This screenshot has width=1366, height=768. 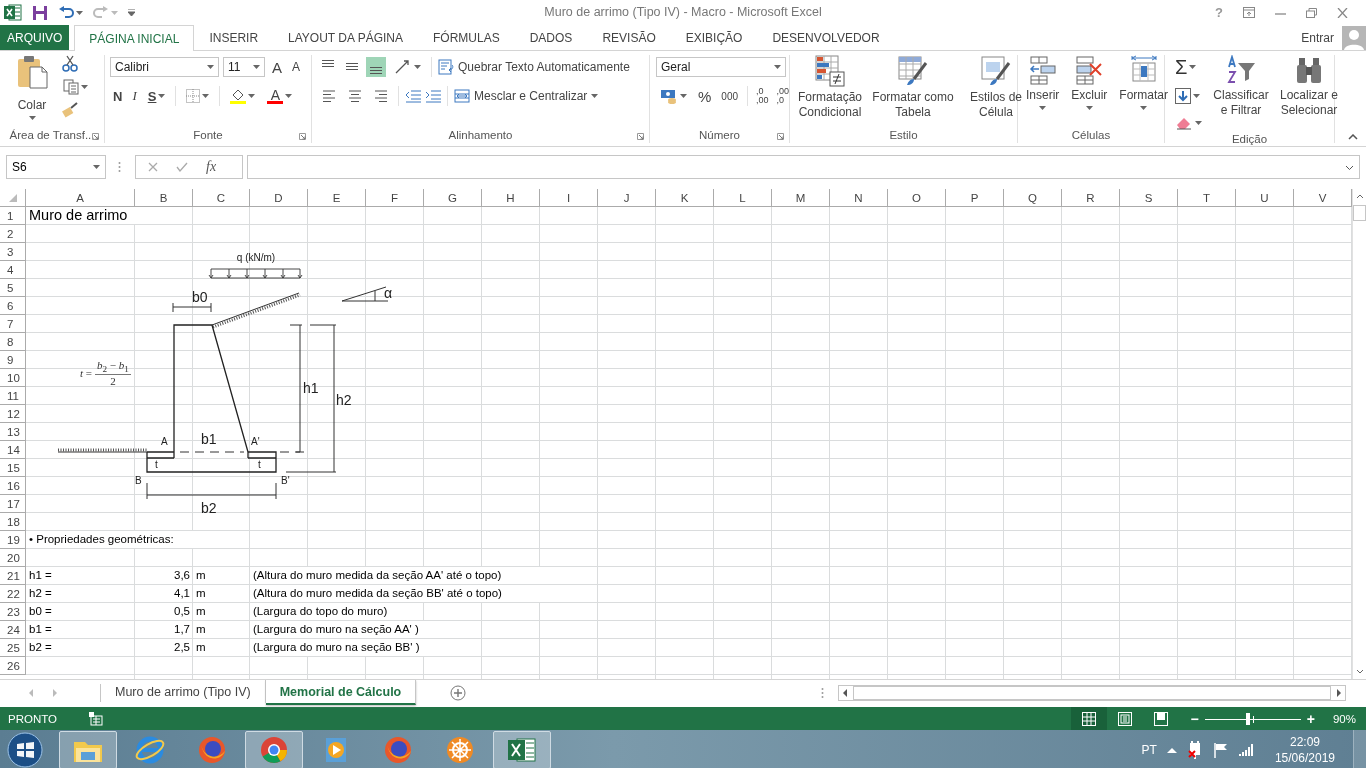 What do you see at coordinates (395, 198) in the screenshot?
I see `column-header: F` at bounding box center [395, 198].